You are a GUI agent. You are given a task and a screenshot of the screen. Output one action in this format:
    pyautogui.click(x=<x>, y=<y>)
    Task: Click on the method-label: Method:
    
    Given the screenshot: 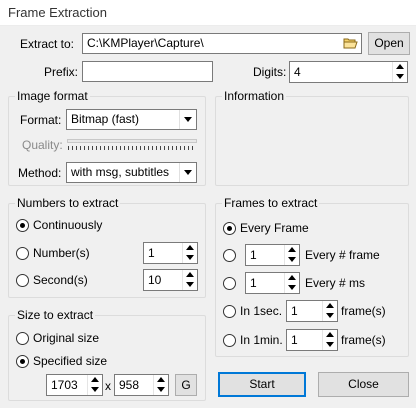 What is the action you would take?
    pyautogui.click(x=40, y=173)
    